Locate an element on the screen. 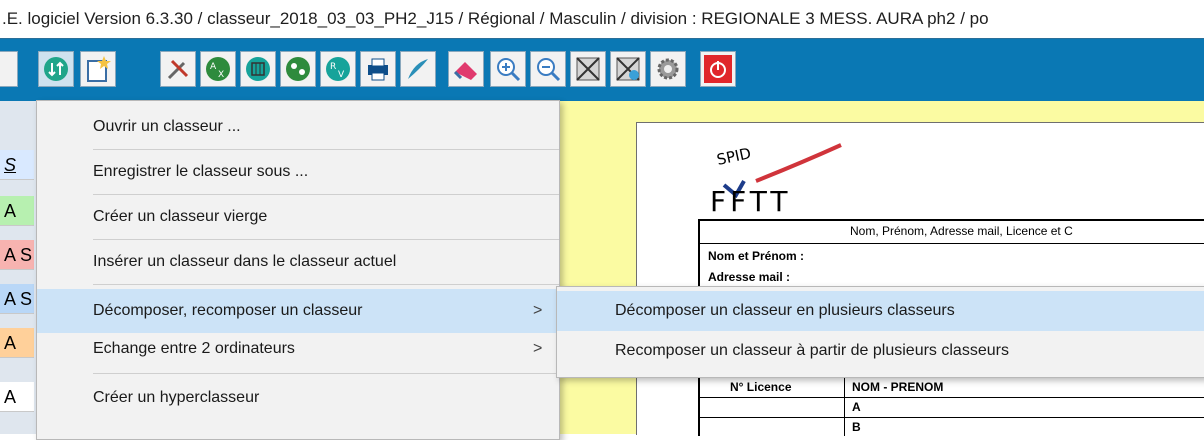  zoom-out-button is located at coordinates (548, 69).